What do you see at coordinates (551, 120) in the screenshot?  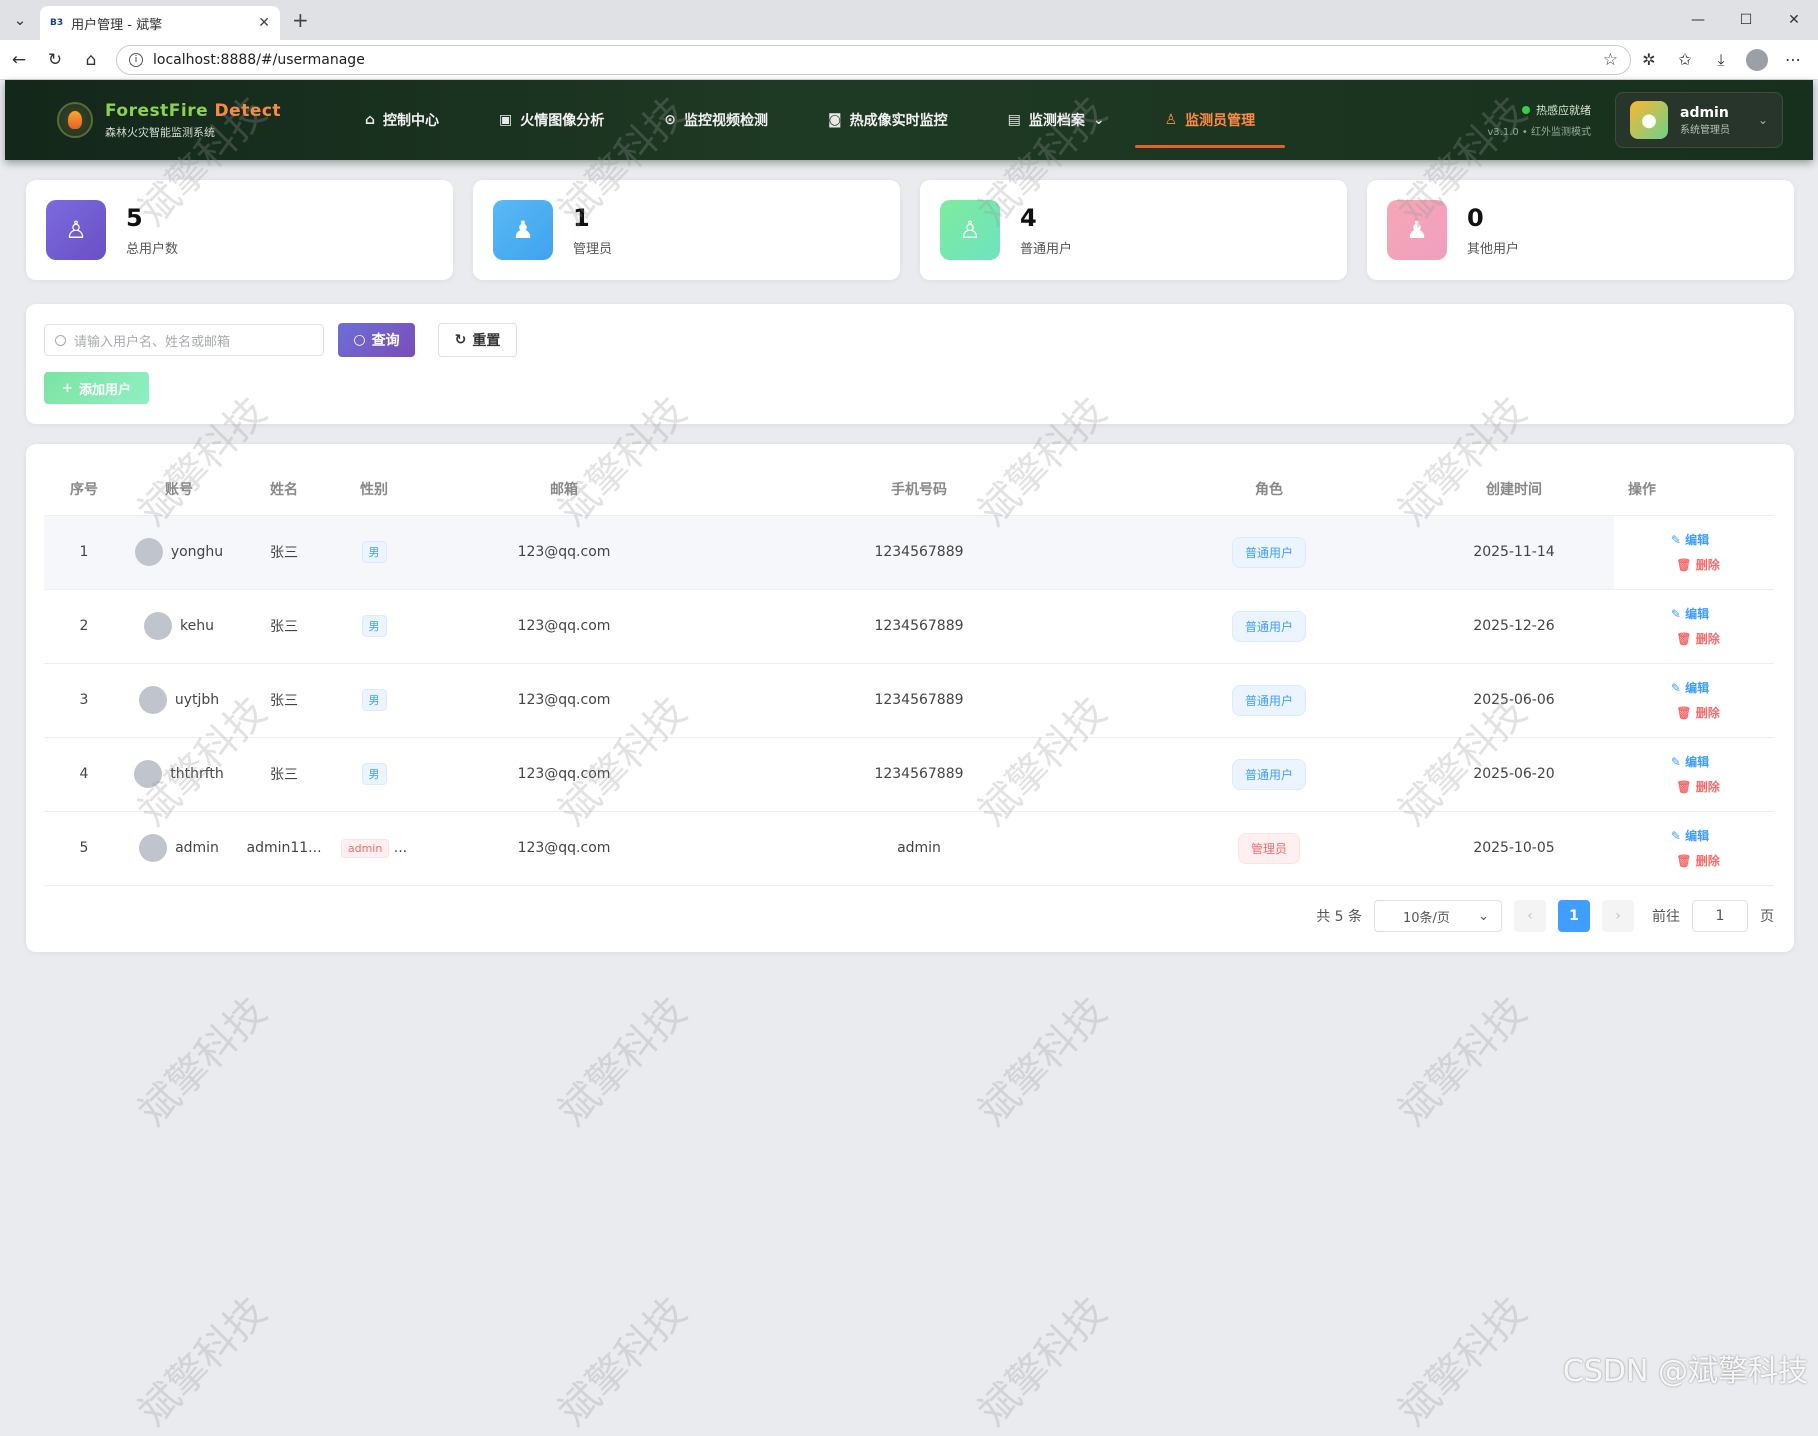 I see `nav-item-image-analysis: ▣ 火情图像分析` at bounding box center [551, 120].